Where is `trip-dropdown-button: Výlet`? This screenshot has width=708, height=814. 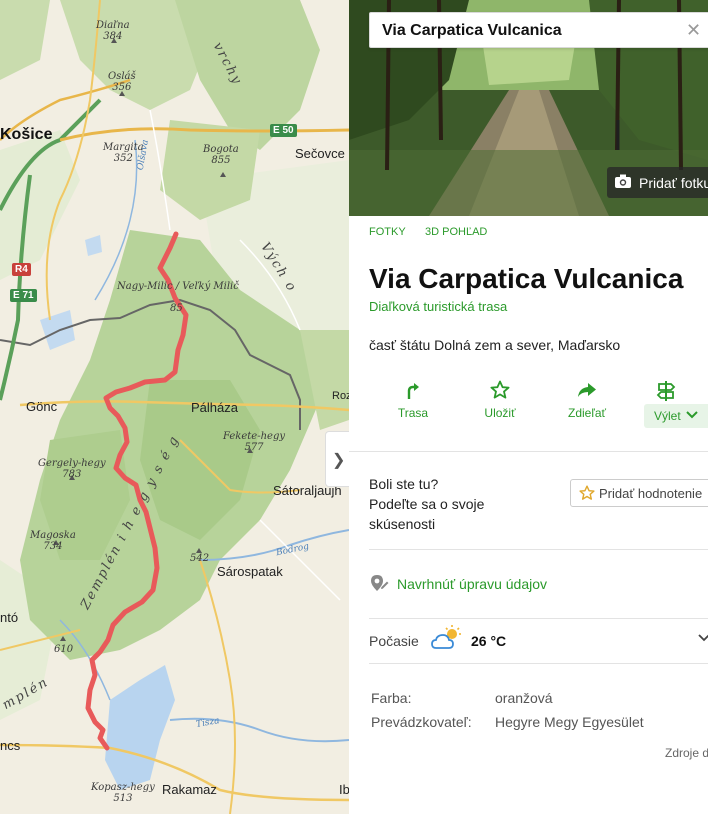 trip-dropdown-button: Výlet is located at coordinates (676, 416).